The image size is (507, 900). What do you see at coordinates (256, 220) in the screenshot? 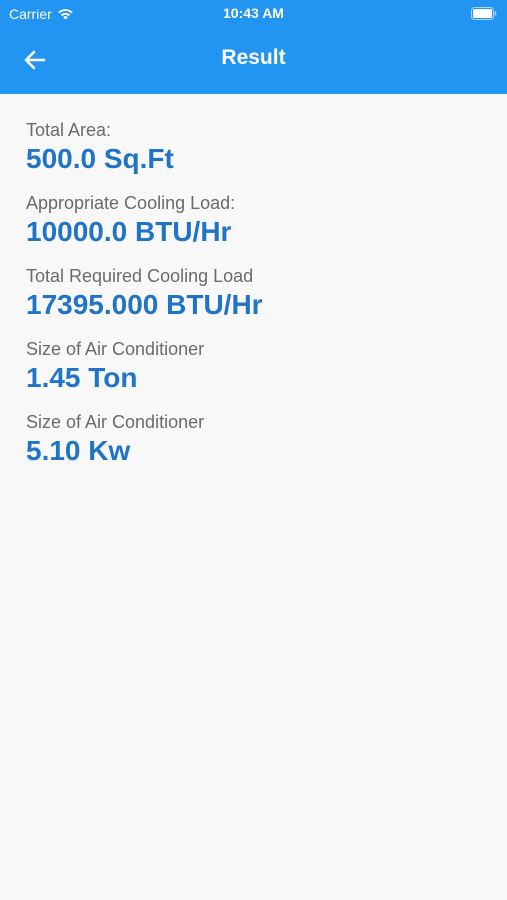
I see `result-appropriate-cooling-load: Appropriate Cooling Load: 10000.0 BTU/Hr` at bounding box center [256, 220].